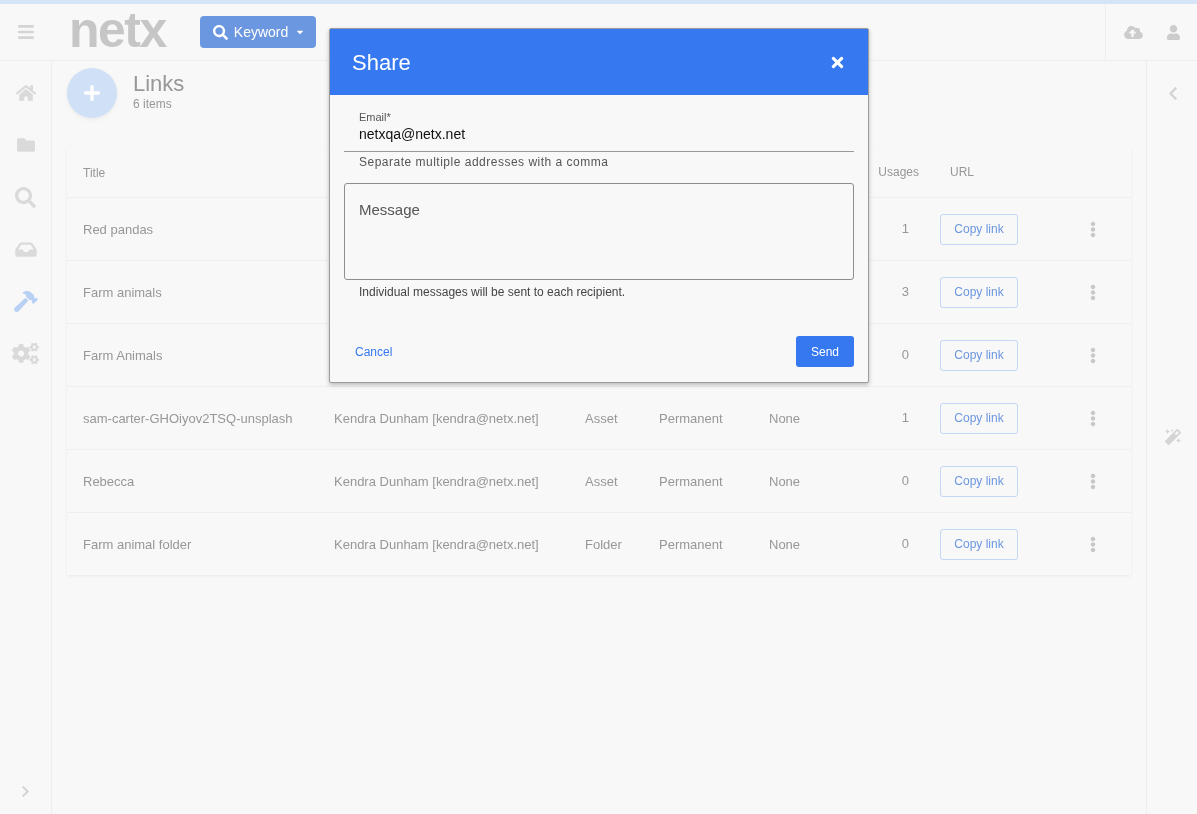 Image resolution: width=1197 pixels, height=814 pixels. Describe the element at coordinates (123, 355) in the screenshot. I see `title-cell: Farm Animals` at that location.